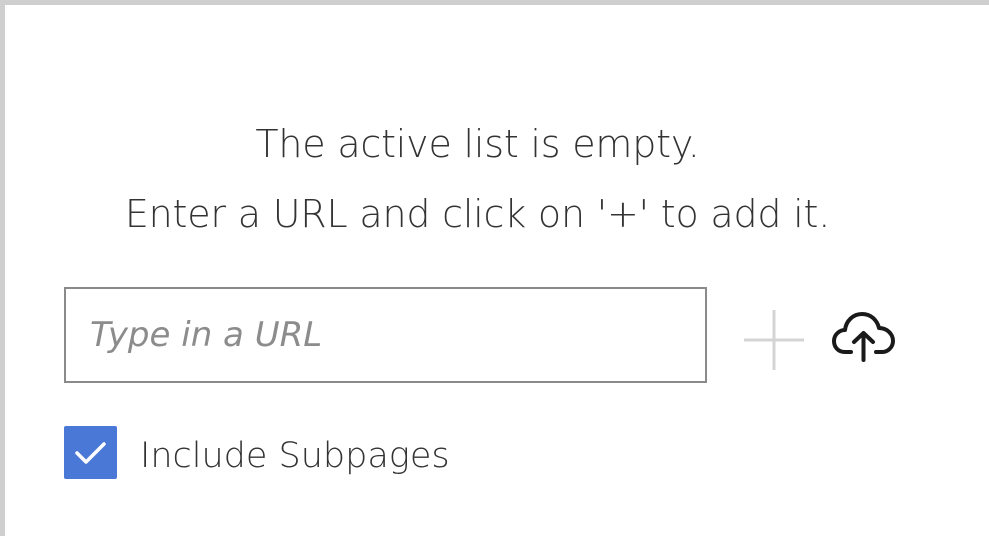 The height and width of the screenshot is (536, 989). I want to click on include-subpages-checkbox, so click(90, 452).